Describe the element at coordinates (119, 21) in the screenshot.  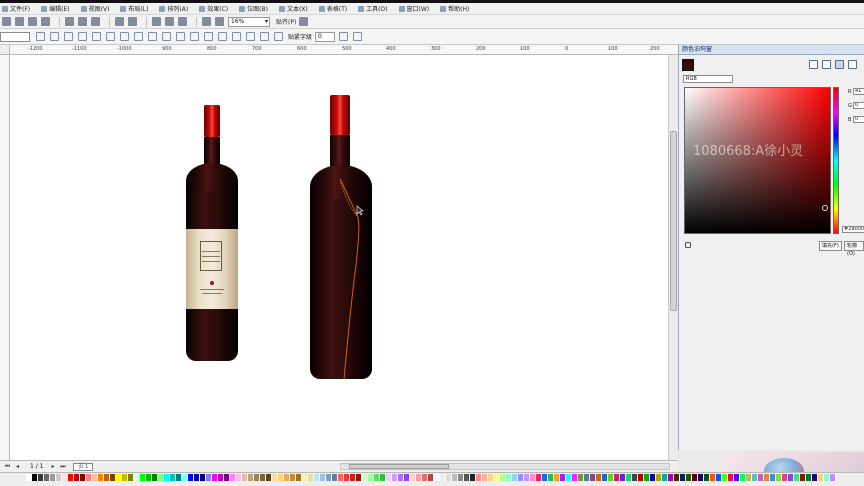
I see `undo-icon` at that location.